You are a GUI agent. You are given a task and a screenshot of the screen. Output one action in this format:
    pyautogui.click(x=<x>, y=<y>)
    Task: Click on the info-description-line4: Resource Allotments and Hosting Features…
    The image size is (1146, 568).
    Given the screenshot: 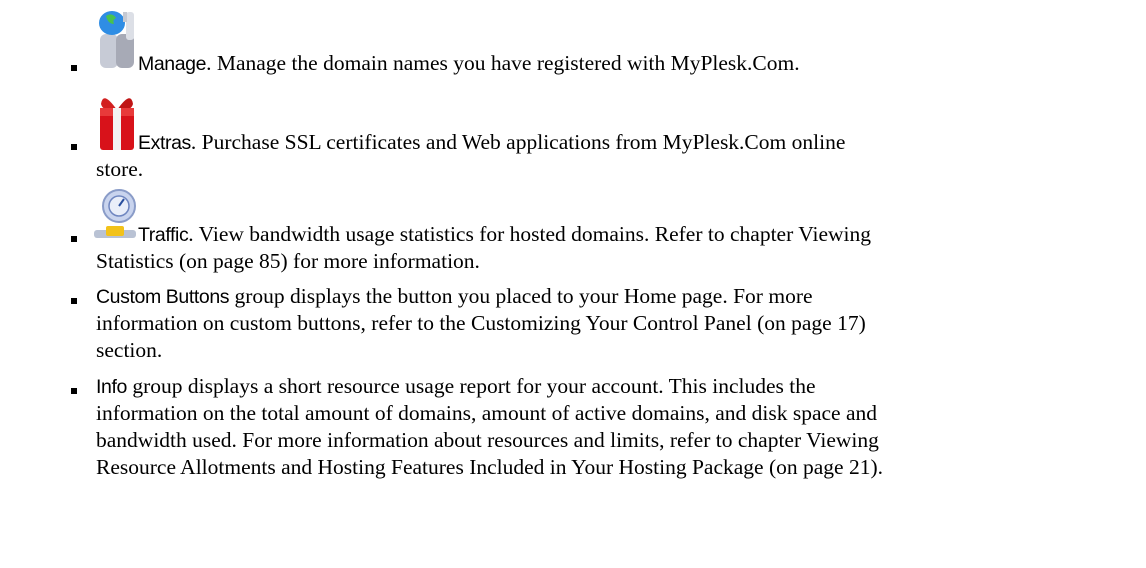 What is the action you would take?
    pyautogui.click(x=490, y=467)
    